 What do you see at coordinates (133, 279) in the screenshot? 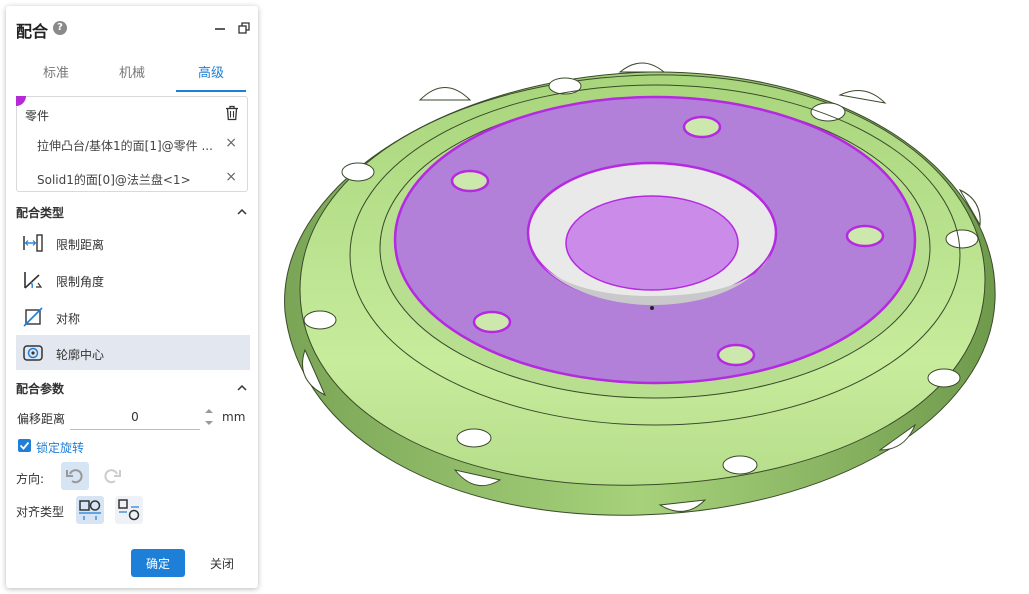
I see `mate-type-limit-angle: 限制角度` at bounding box center [133, 279].